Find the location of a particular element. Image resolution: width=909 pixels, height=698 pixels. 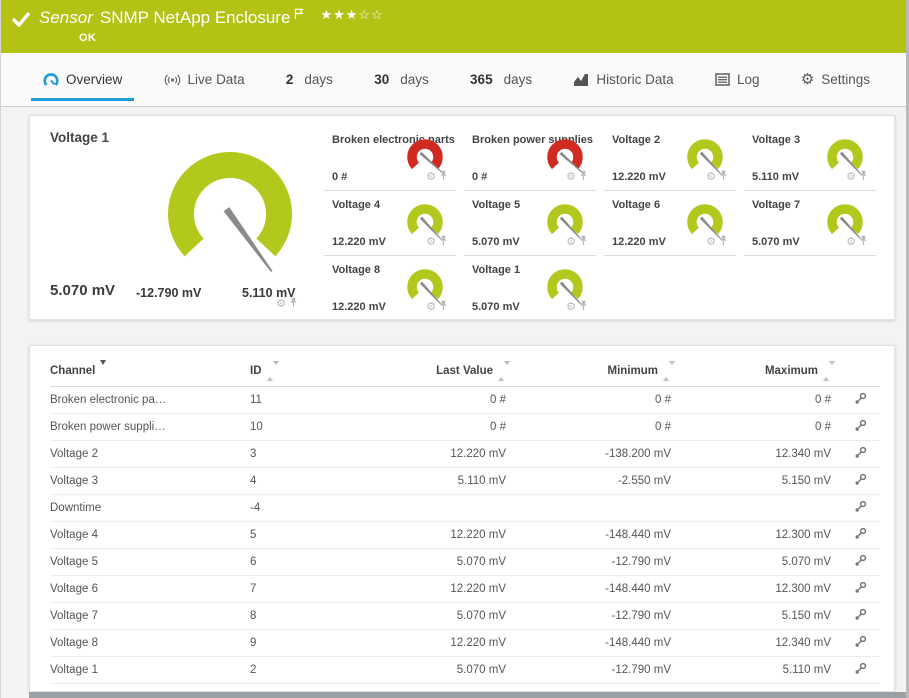

tab-settings: ⚙ Settings is located at coordinates (835, 79).